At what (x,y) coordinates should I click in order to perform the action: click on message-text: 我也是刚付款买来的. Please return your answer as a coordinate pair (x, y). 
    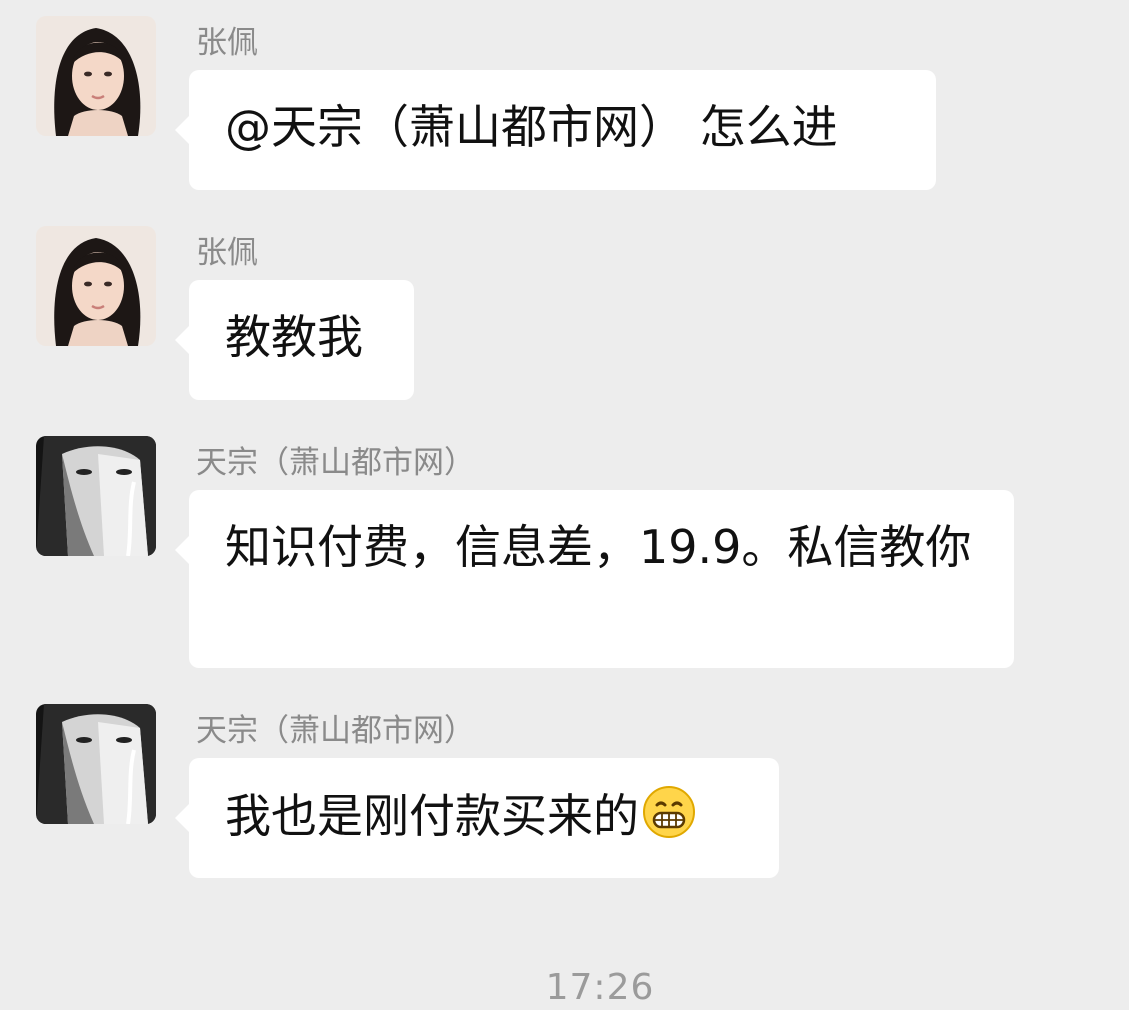
    Looking at the image, I should click on (432, 816).